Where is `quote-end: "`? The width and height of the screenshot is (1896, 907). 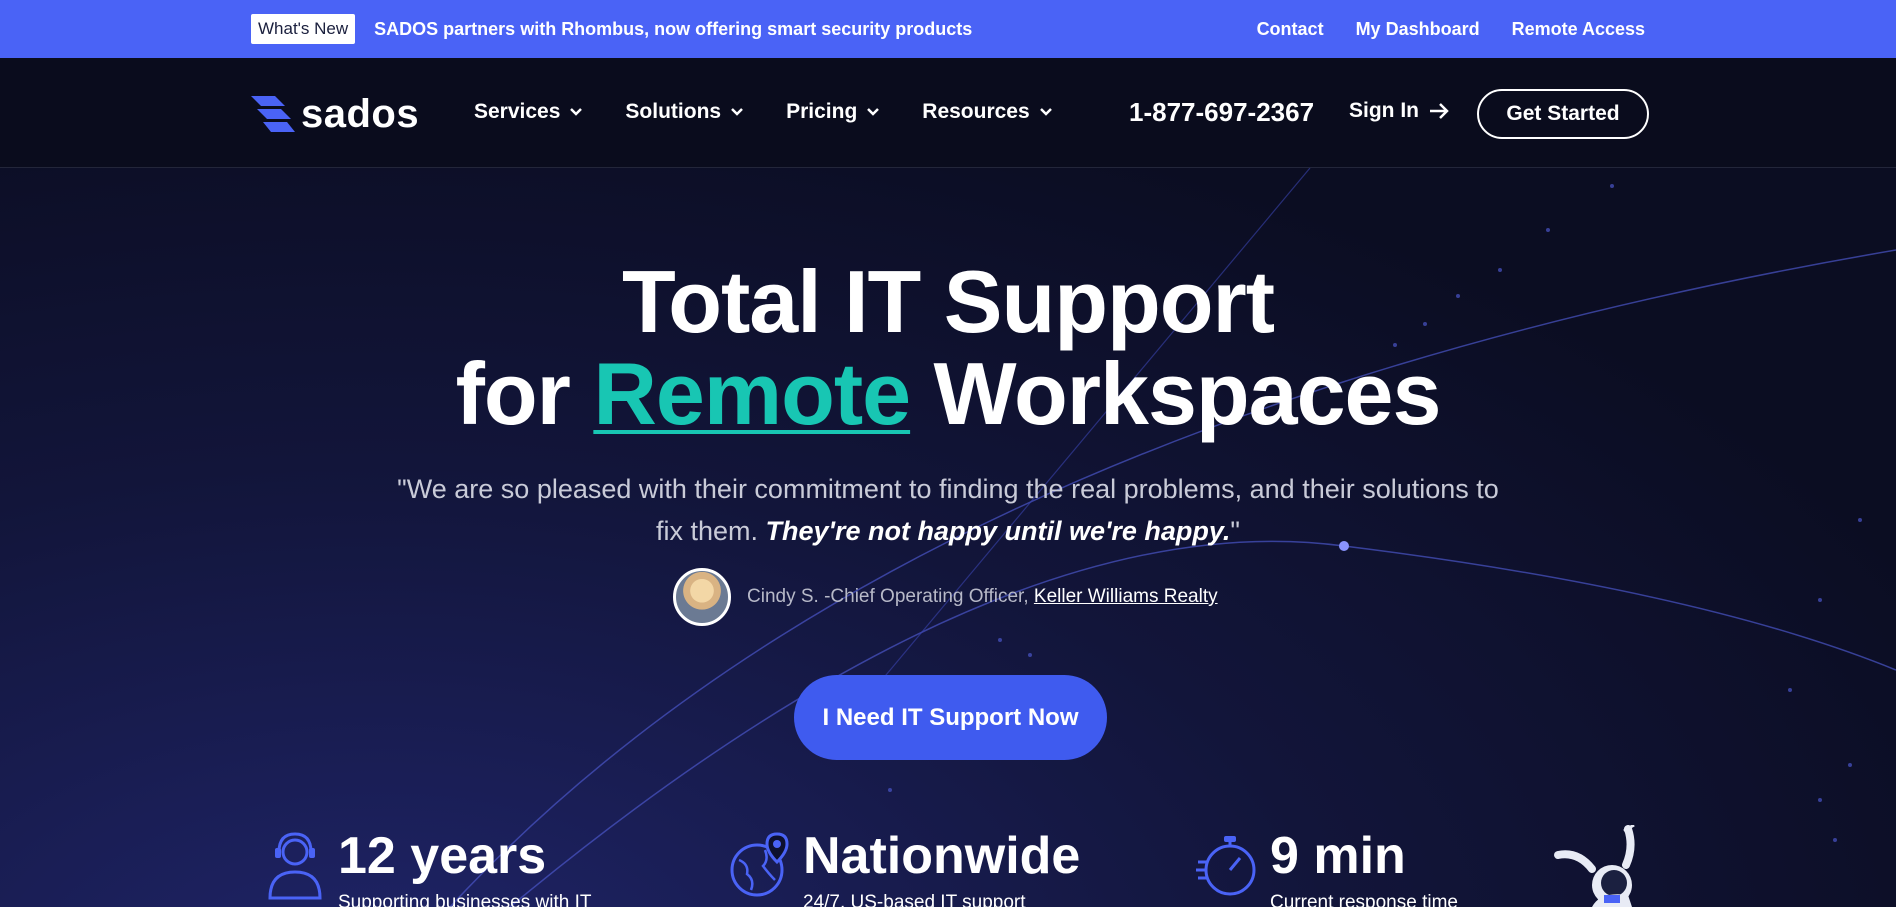
quote-end: " is located at coordinates (1235, 531).